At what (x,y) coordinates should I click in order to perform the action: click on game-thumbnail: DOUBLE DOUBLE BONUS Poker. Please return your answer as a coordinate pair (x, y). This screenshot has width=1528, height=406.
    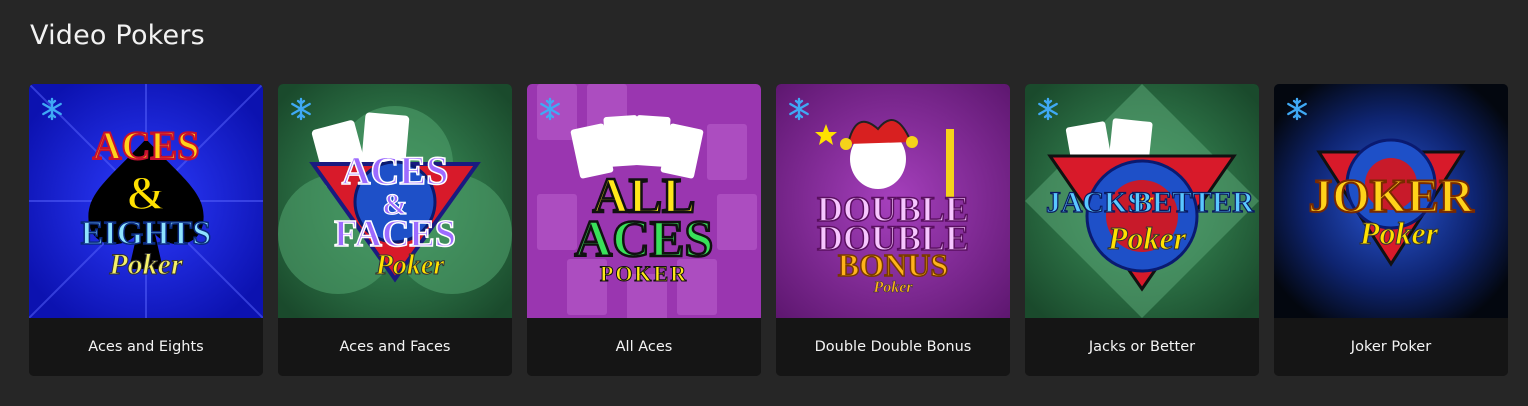
    Looking at the image, I should click on (893, 201).